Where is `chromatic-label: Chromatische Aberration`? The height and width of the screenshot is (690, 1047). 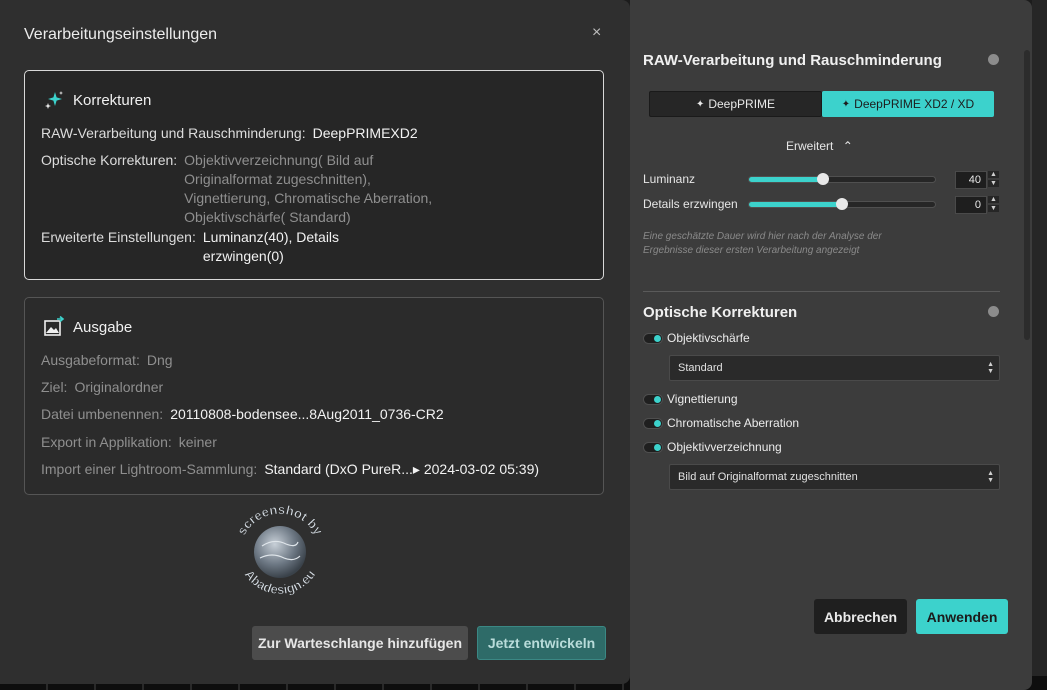 chromatic-label: Chromatische Aberration is located at coordinates (733, 423).